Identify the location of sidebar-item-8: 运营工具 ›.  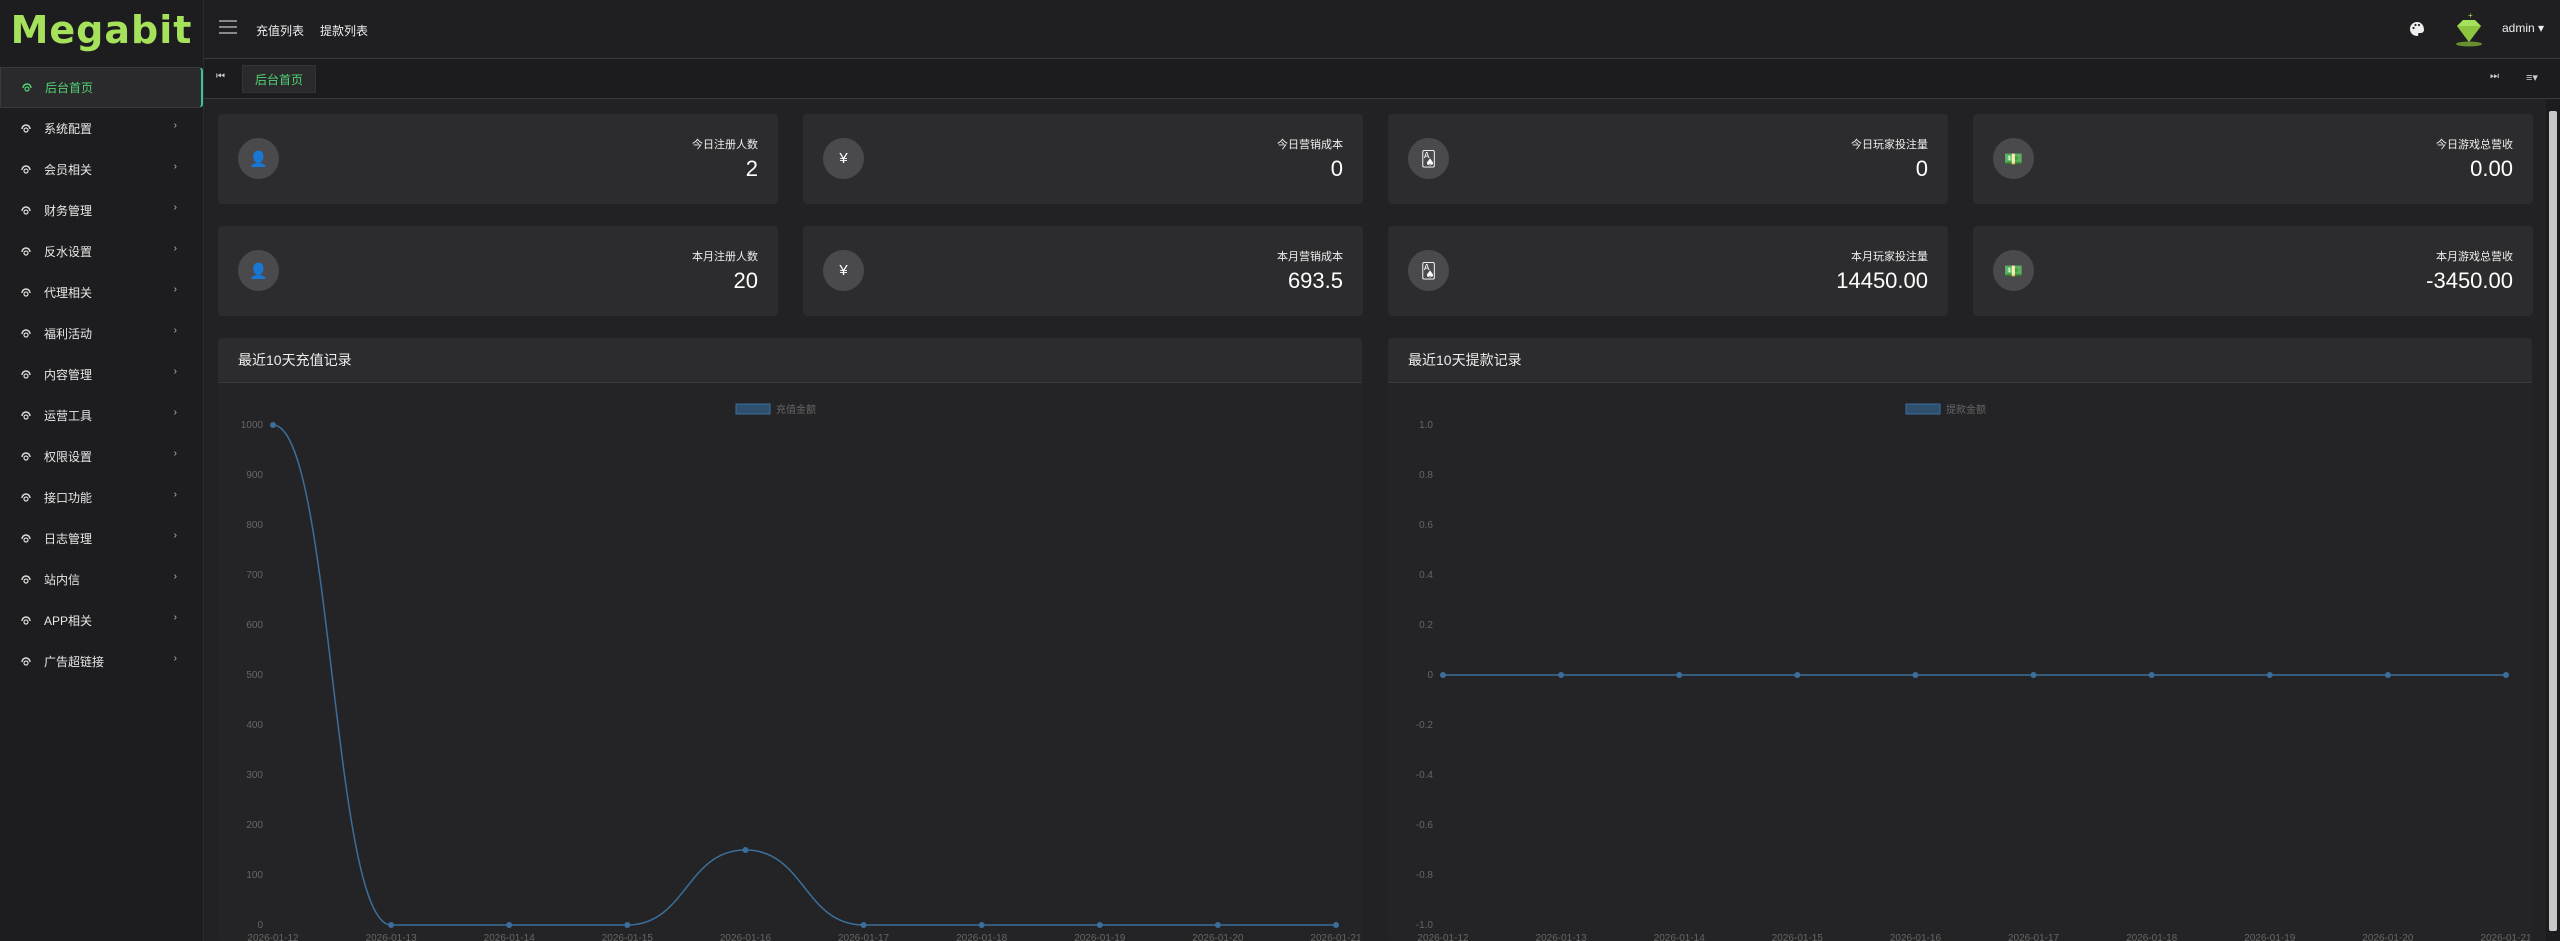
(101, 415).